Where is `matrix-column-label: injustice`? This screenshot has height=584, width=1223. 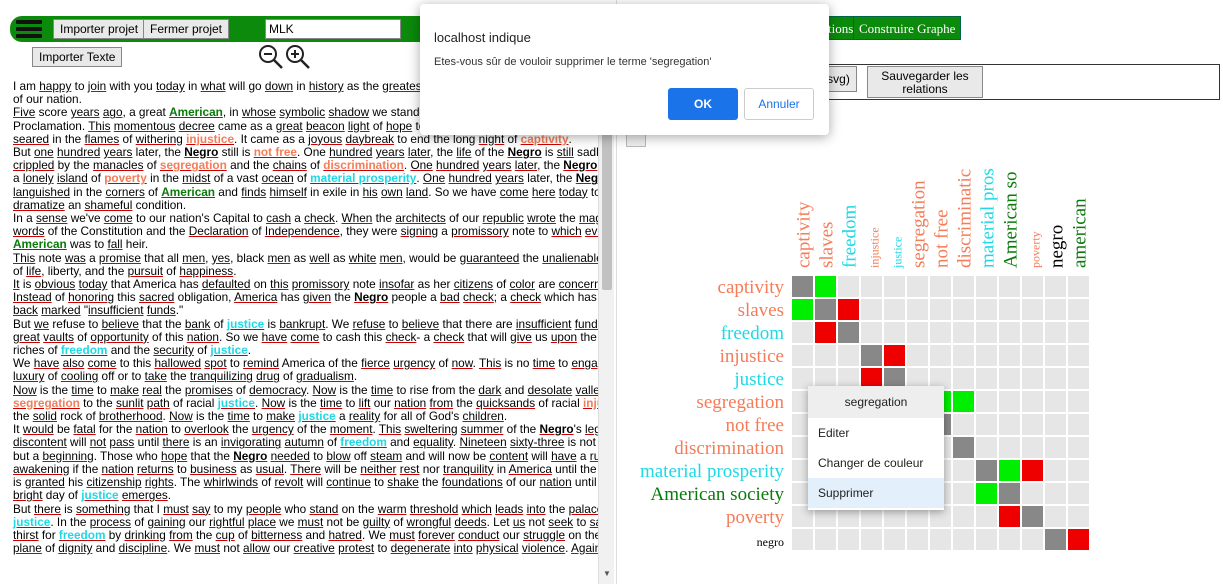
matrix-column-label: injustice is located at coordinates (875, 247).